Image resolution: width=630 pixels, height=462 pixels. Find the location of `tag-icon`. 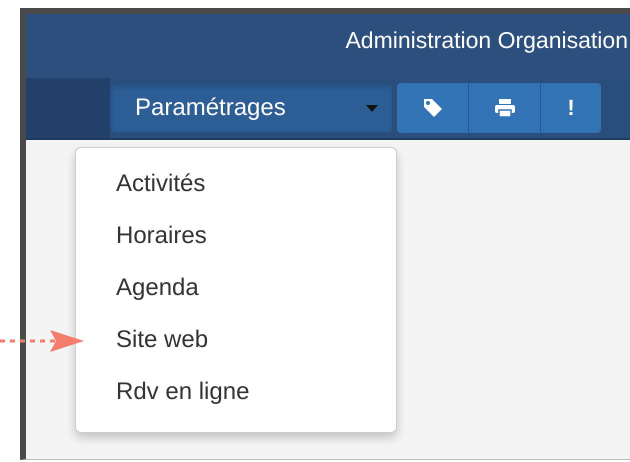

tag-icon is located at coordinates (433, 108).